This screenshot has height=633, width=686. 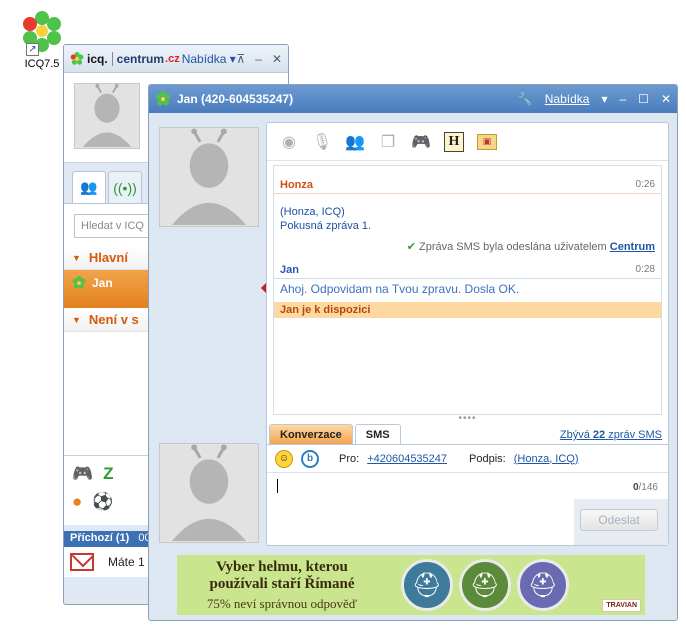 I want to click on message-input: 0/146 Odeslat, so click(x=467, y=510).